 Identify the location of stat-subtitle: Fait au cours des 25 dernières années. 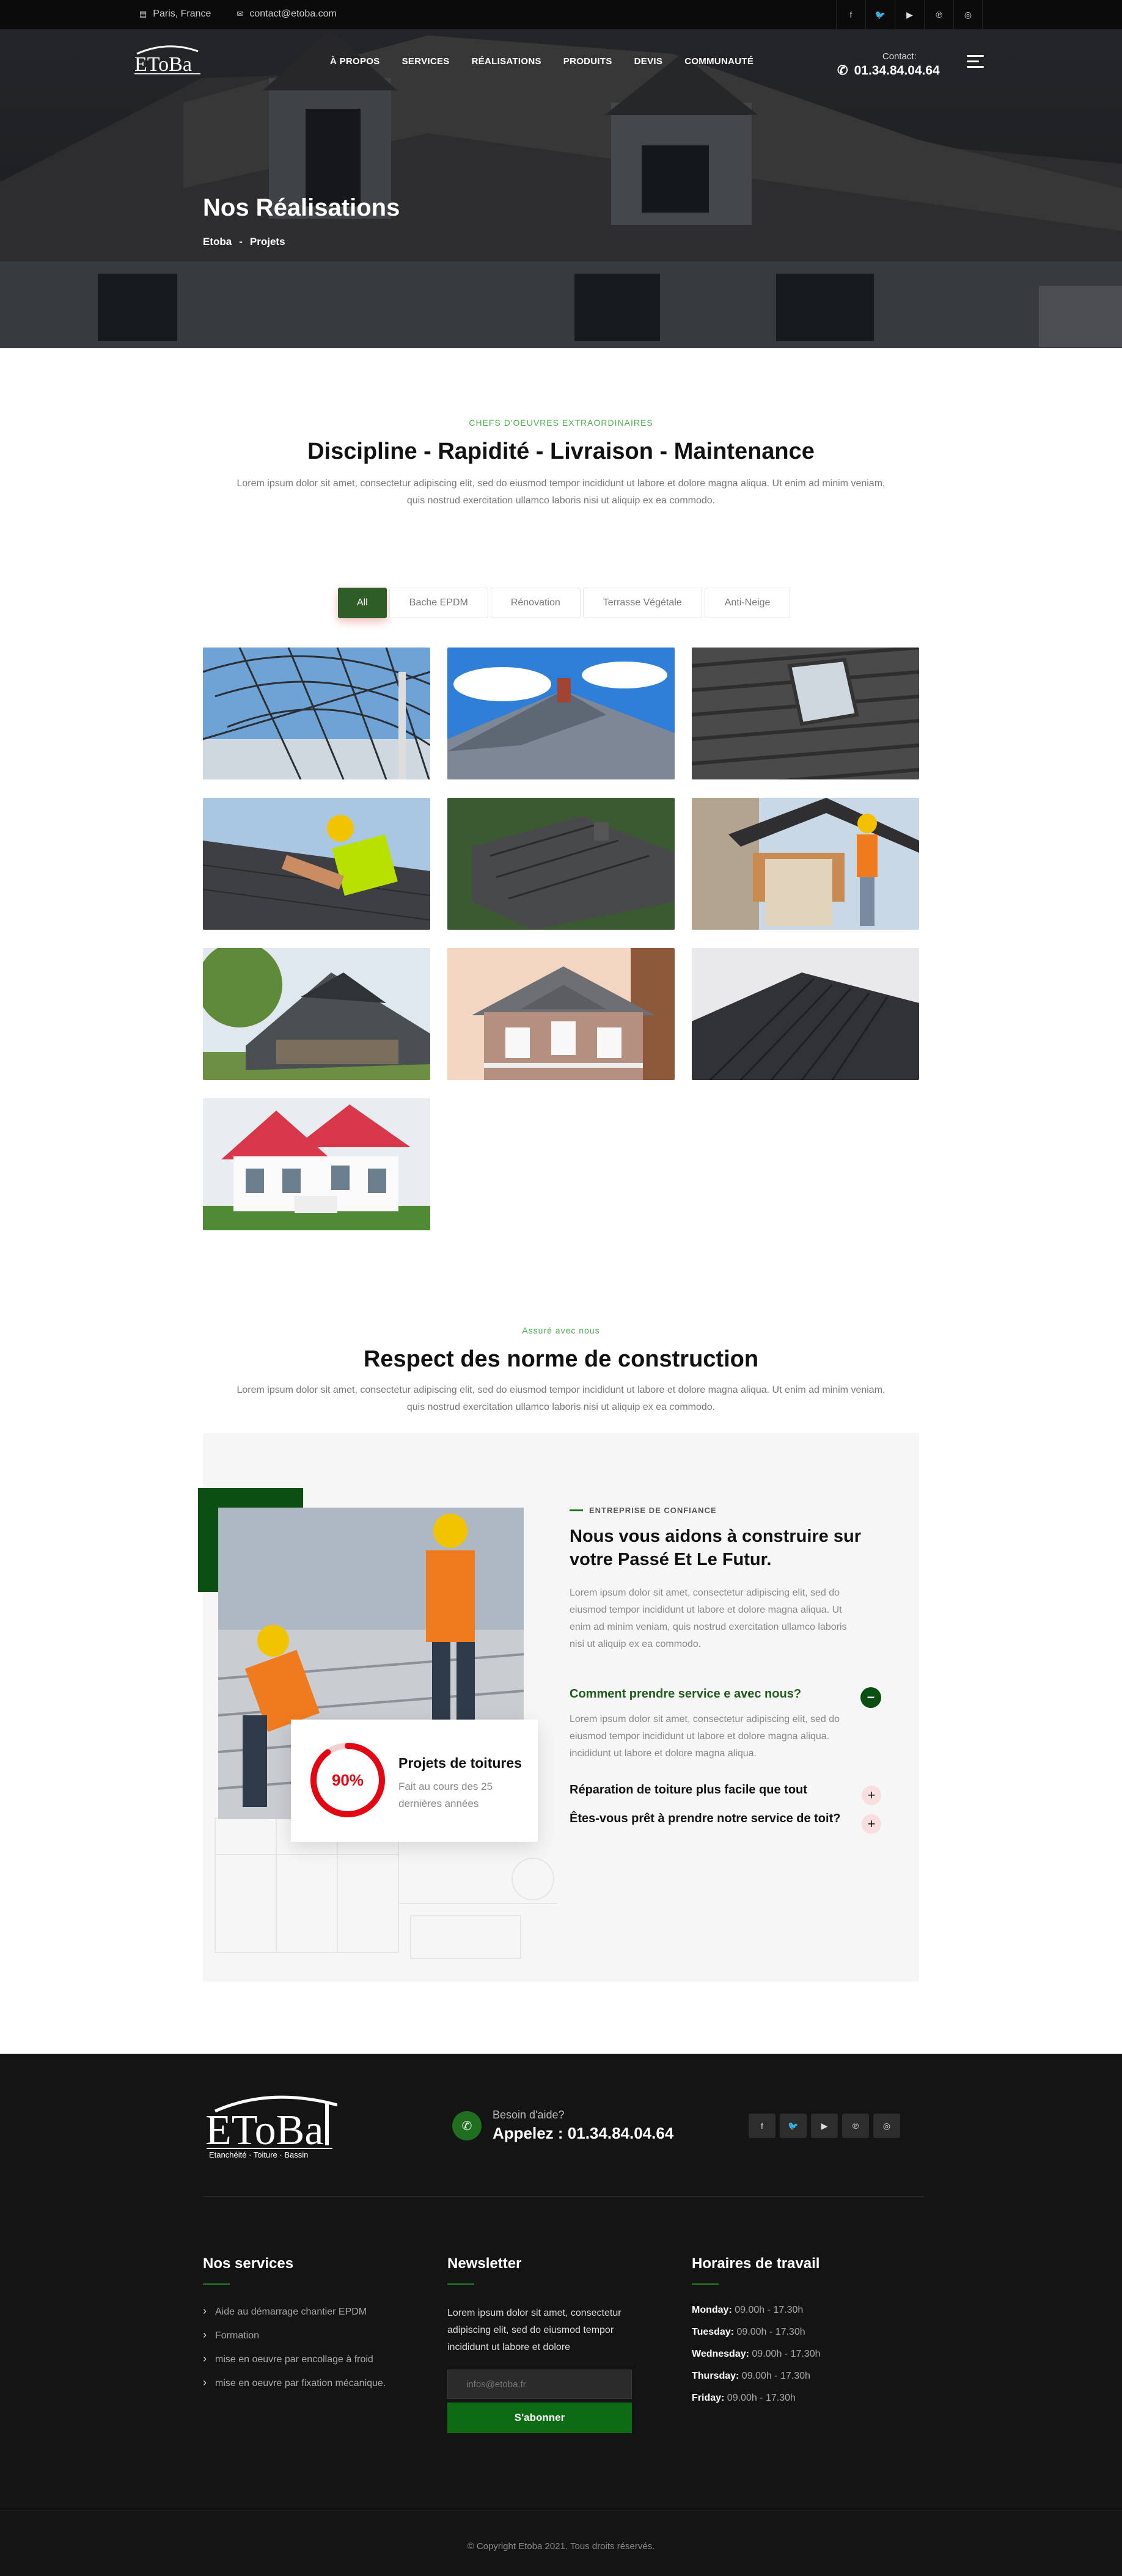
(446, 1795).